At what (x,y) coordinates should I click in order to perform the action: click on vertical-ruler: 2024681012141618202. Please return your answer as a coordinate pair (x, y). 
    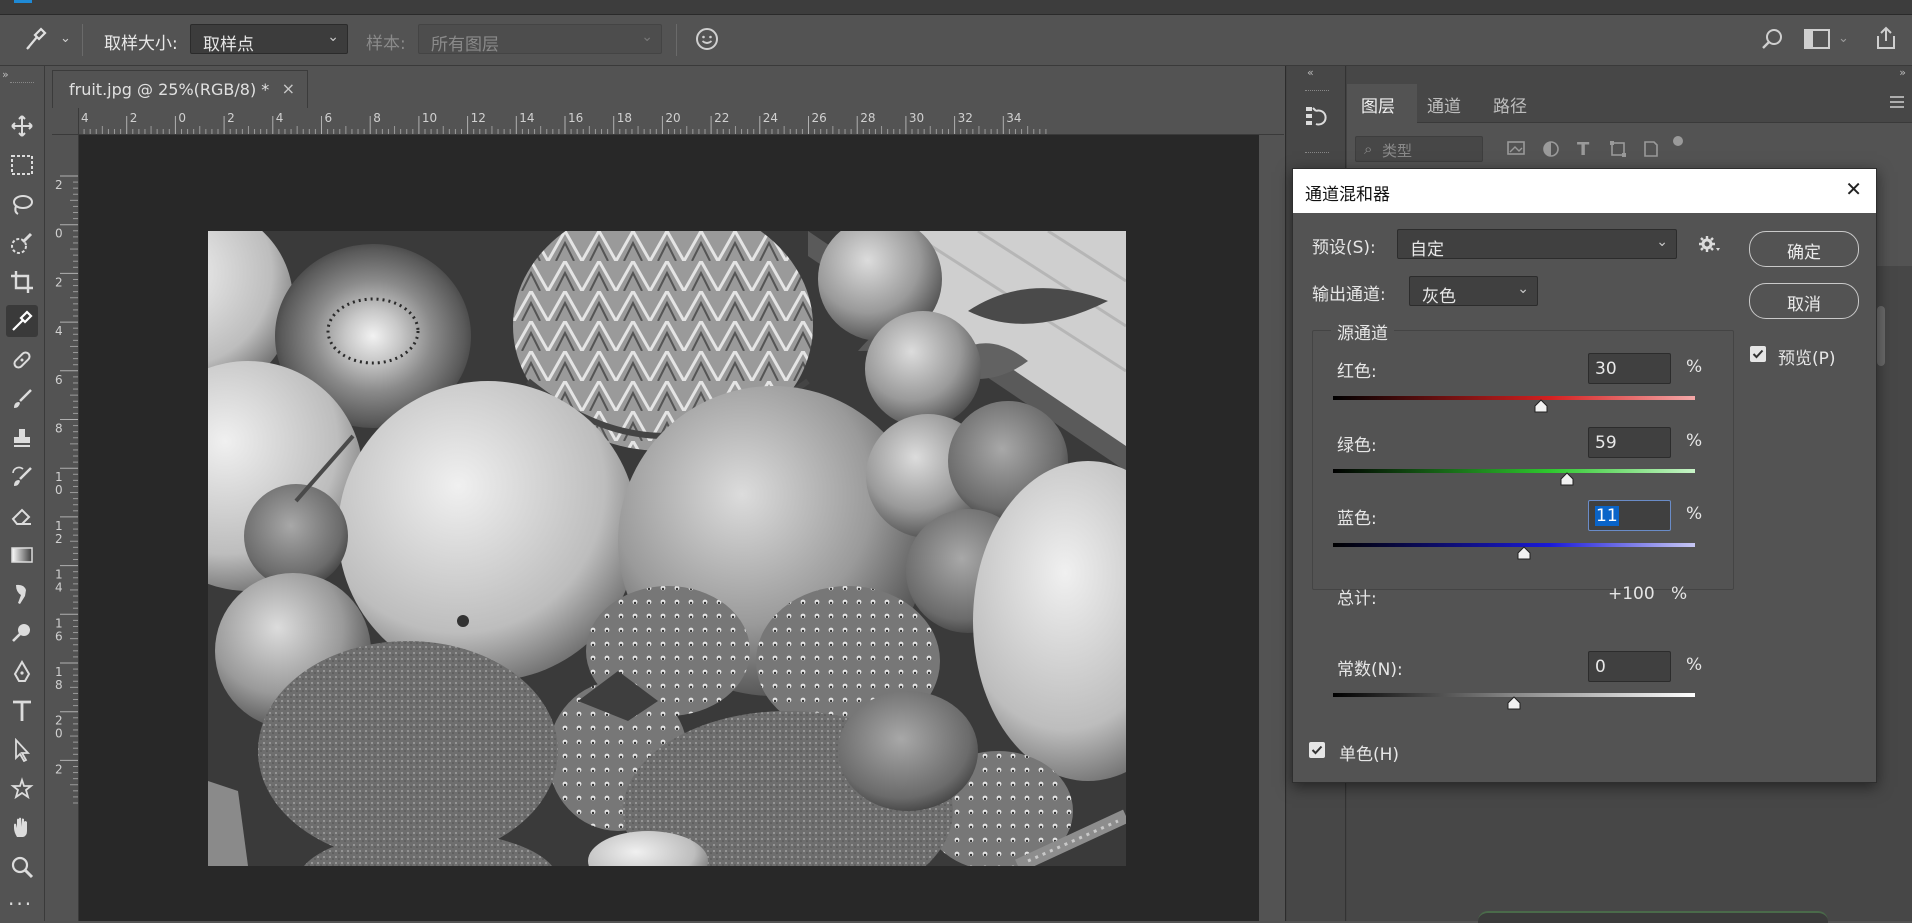
    Looking at the image, I should click on (65, 527).